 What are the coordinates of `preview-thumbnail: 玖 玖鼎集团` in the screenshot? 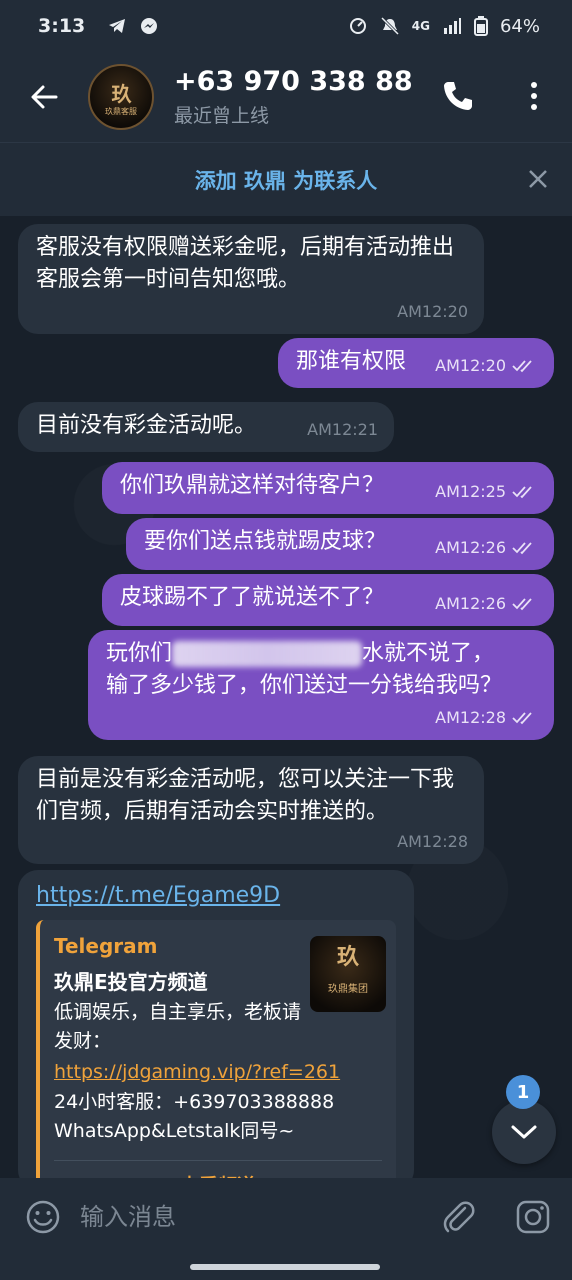 It's located at (348, 974).